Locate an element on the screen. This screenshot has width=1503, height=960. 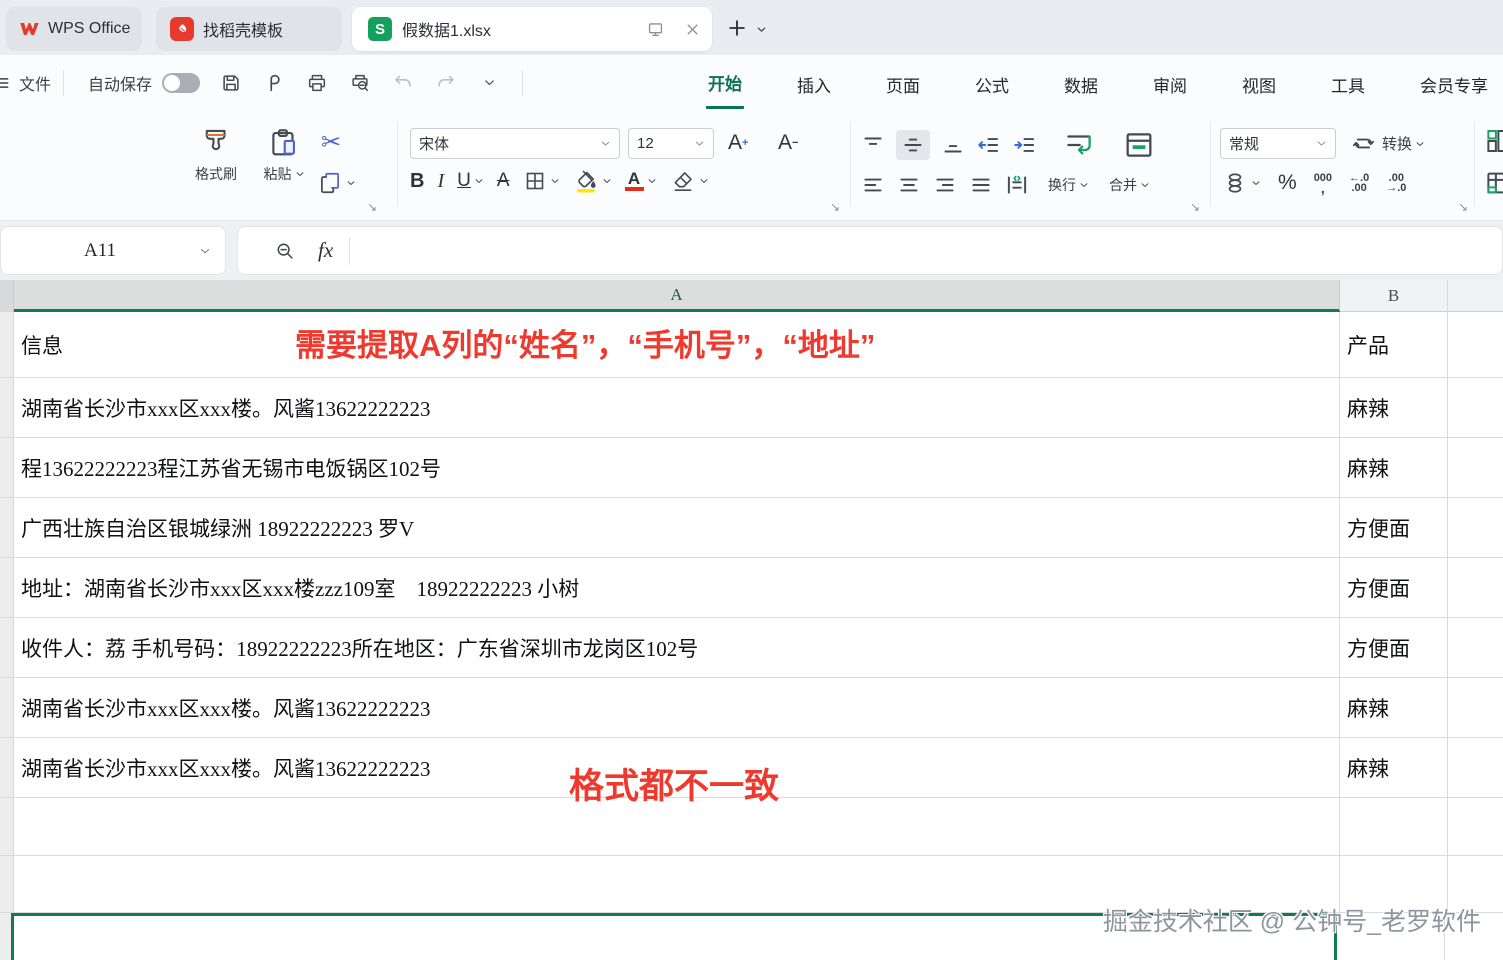
distributed-align-button is located at coordinates (1017, 185).